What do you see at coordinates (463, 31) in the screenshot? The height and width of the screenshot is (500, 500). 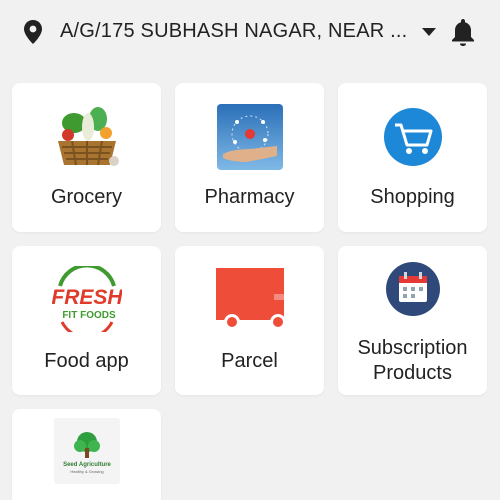 I see `notification-bell-icon` at bounding box center [463, 31].